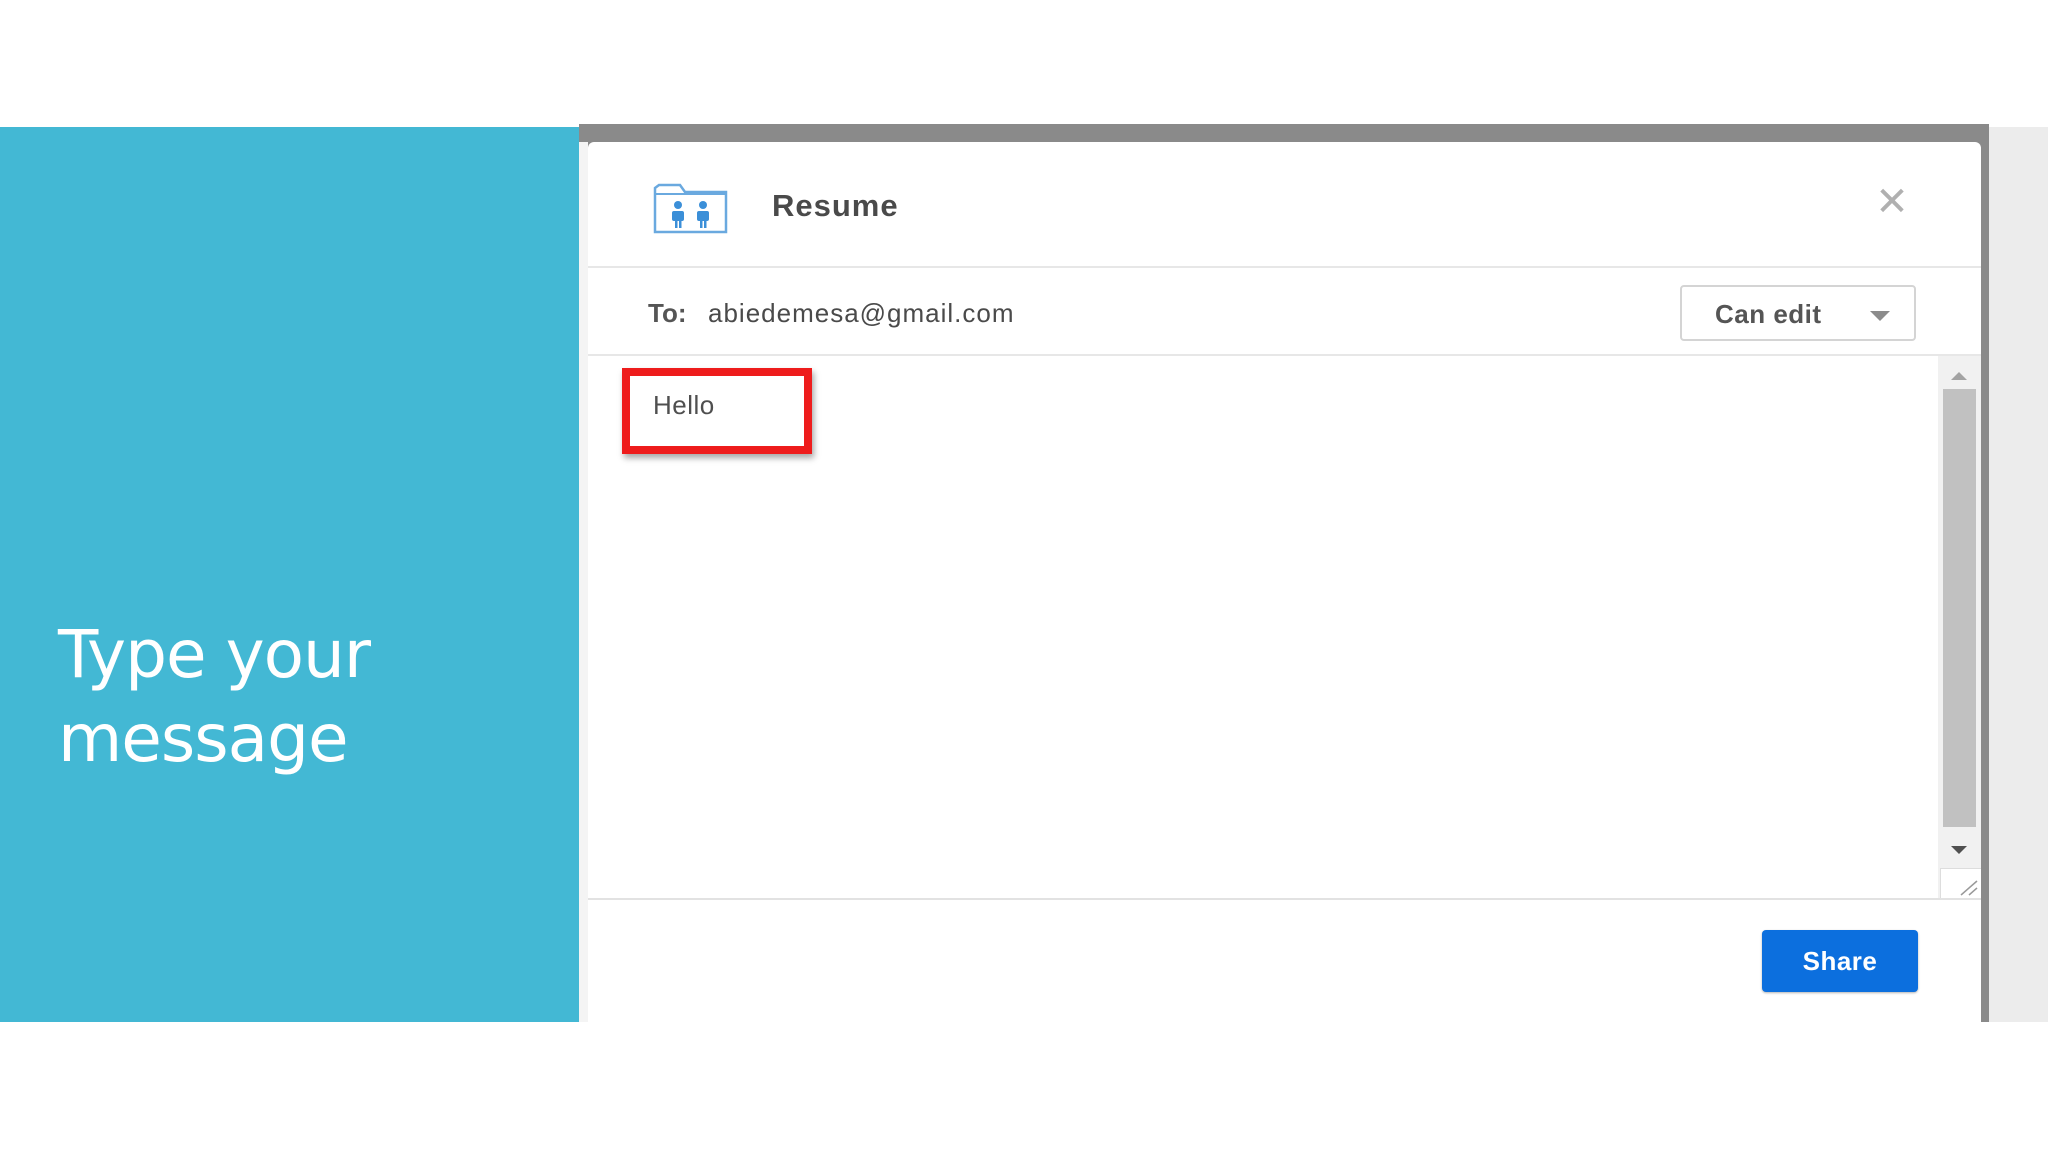 The image size is (2048, 1152). Describe the element at coordinates (1880, 316) in the screenshot. I see `chevron-down-icon` at that location.